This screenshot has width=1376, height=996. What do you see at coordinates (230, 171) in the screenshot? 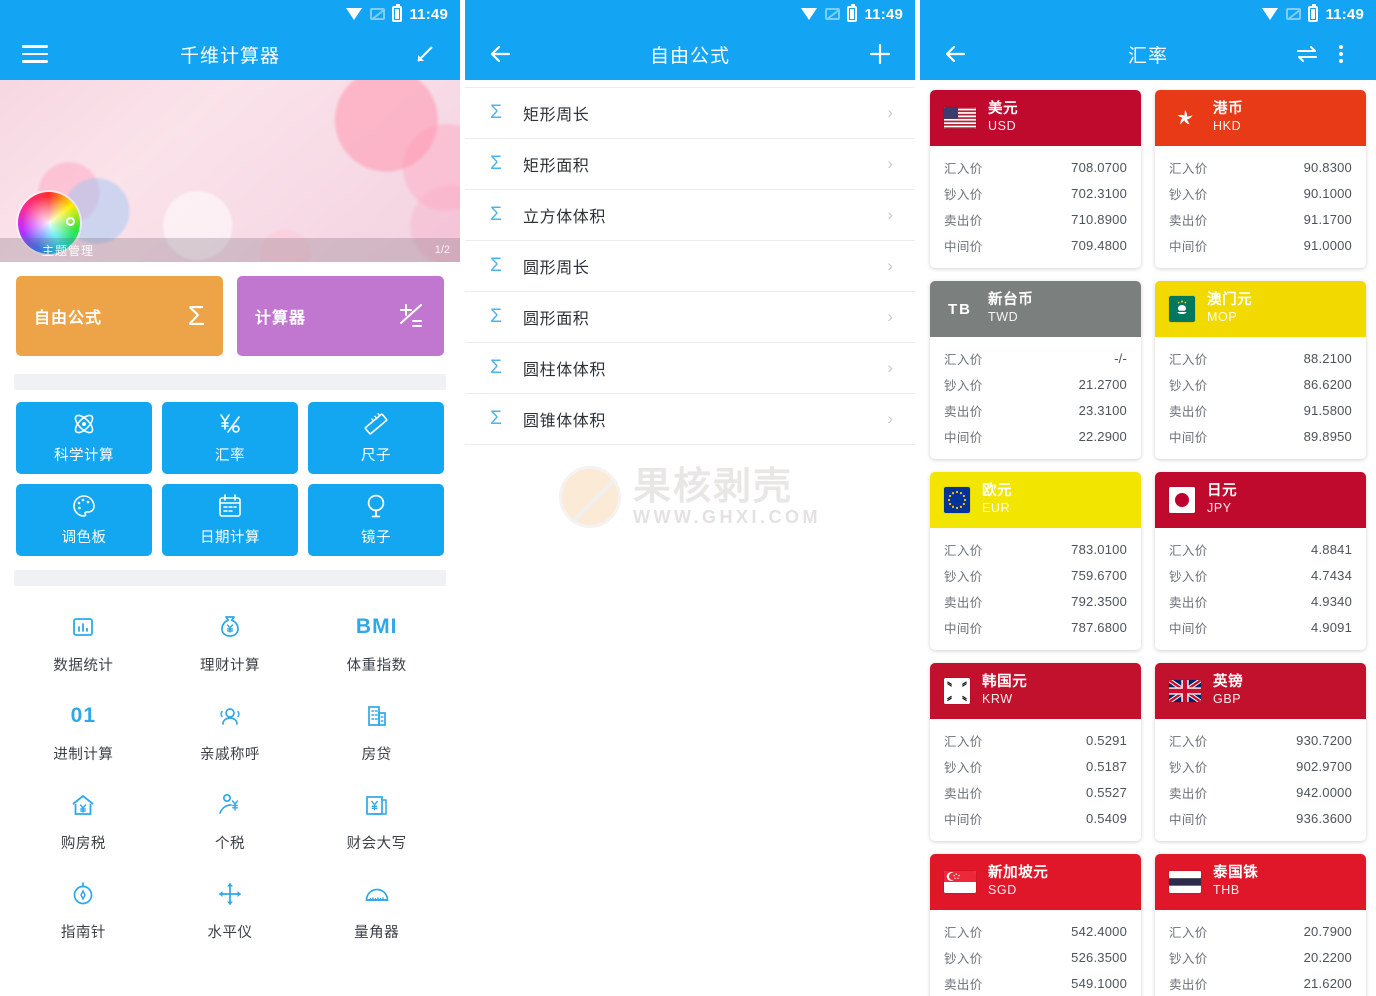
I see `theme-banner: 主题管理 1/2` at bounding box center [230, 171].